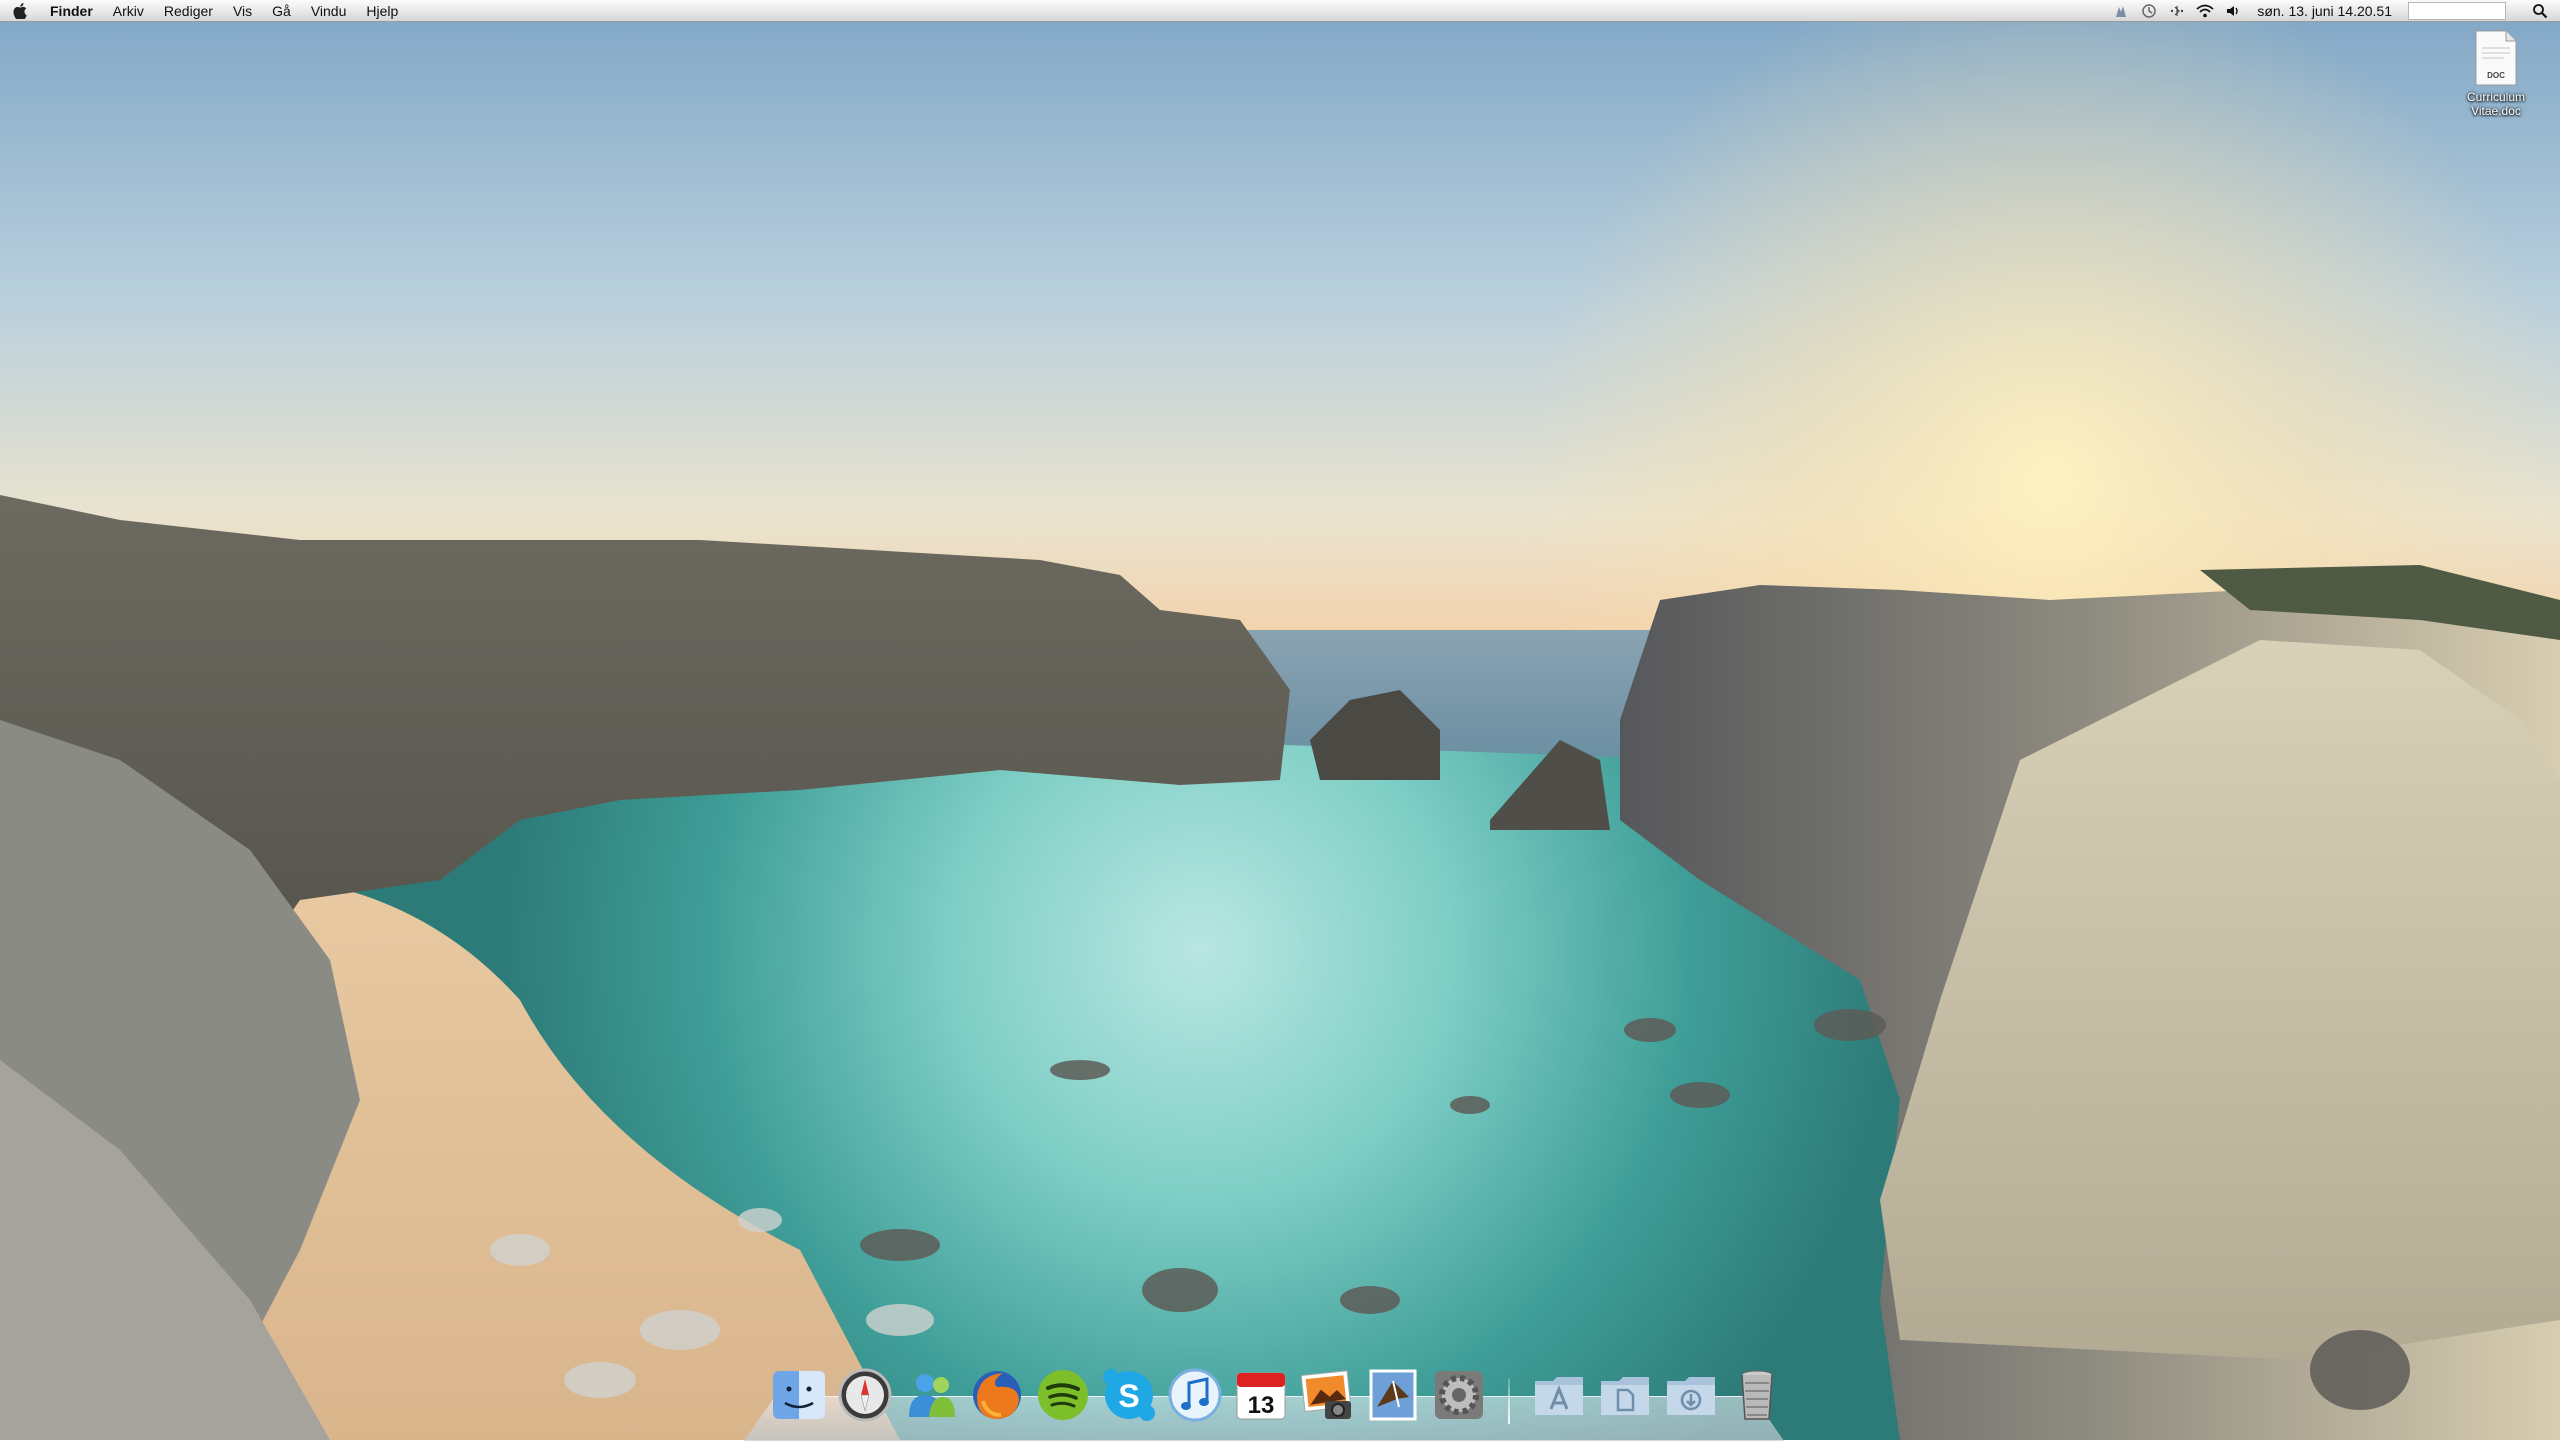  Describe the element at coordinates (1625, 1395) in the screenshot. I see `documents-folder-icon` at that location.